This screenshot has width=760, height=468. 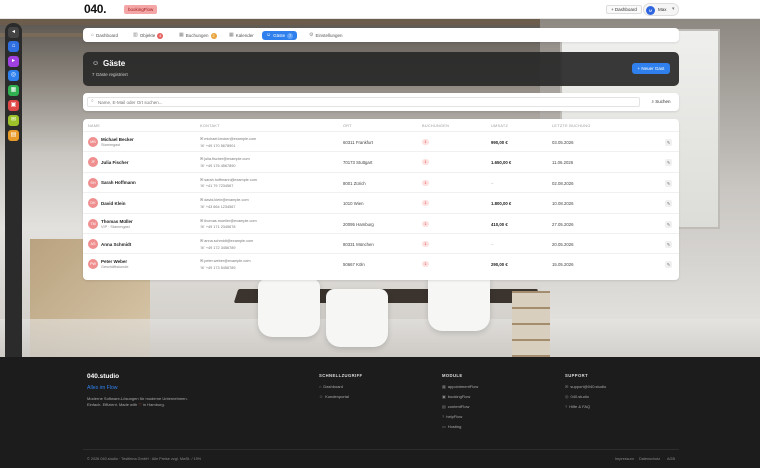 What do you see at coordinates (93, 142) in the screenshot?
I see `avatar: MB` at bounding box center [93, 142].